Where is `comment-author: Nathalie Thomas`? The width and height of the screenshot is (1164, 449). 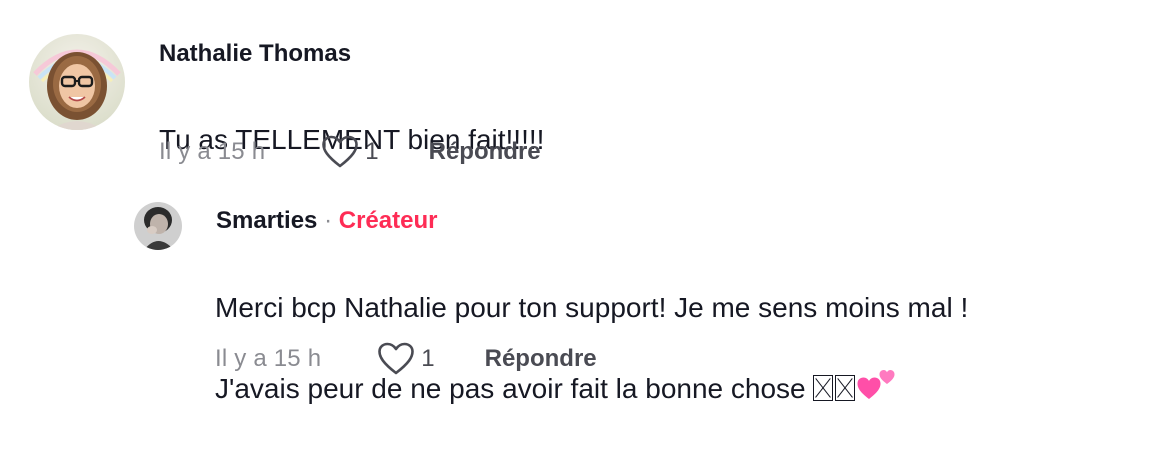
comment-author: Nathalie Thomas is located at coordinates (255, 54).